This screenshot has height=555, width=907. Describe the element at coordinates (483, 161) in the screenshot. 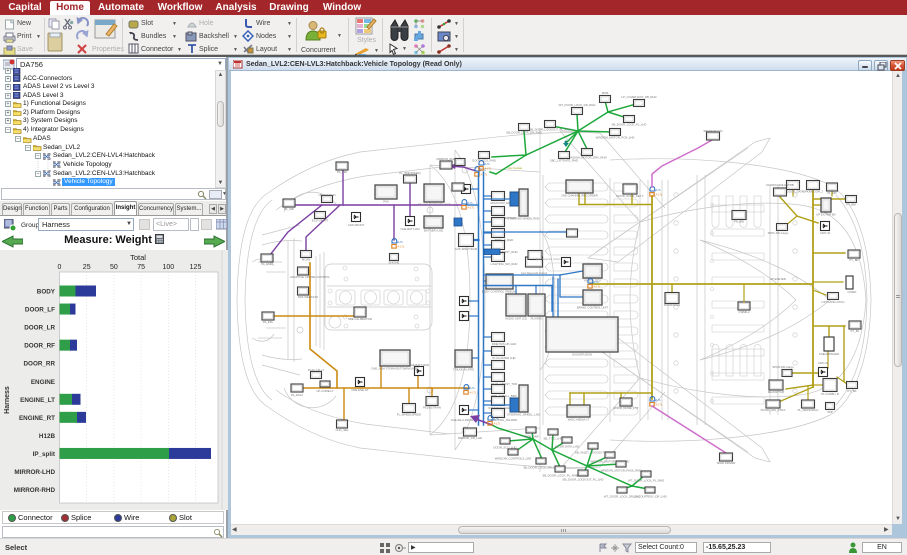

I see `svg-text: DOOR_ECU_RHD` at that location.